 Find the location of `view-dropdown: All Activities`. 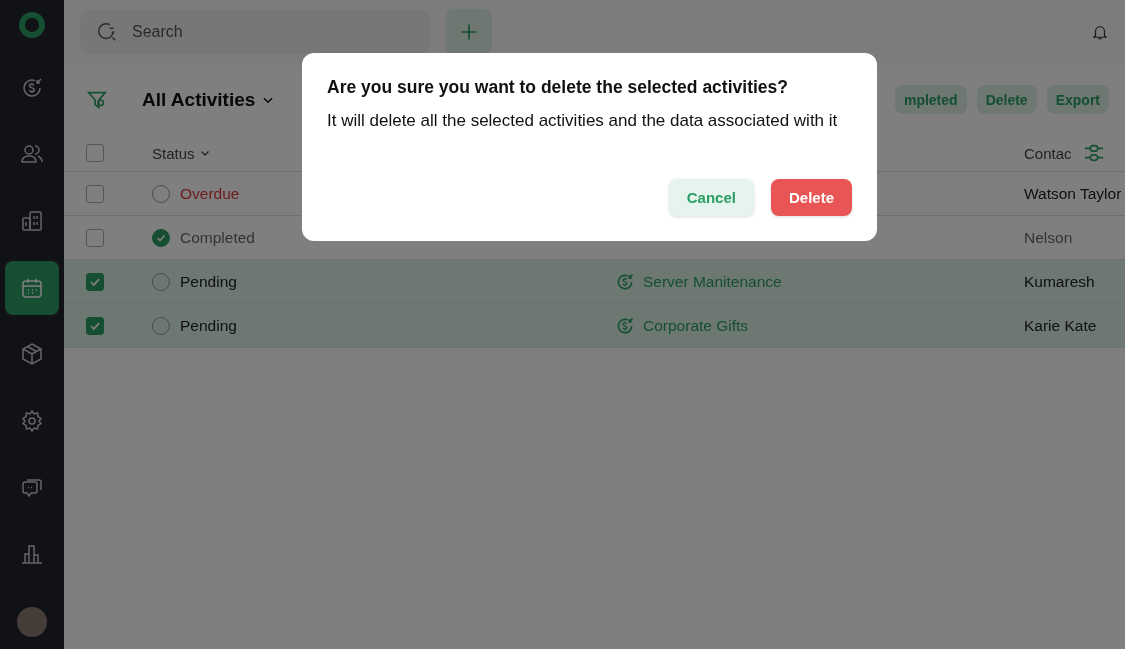

view-dropdown: All Activities is located at coordinates (209, 99).